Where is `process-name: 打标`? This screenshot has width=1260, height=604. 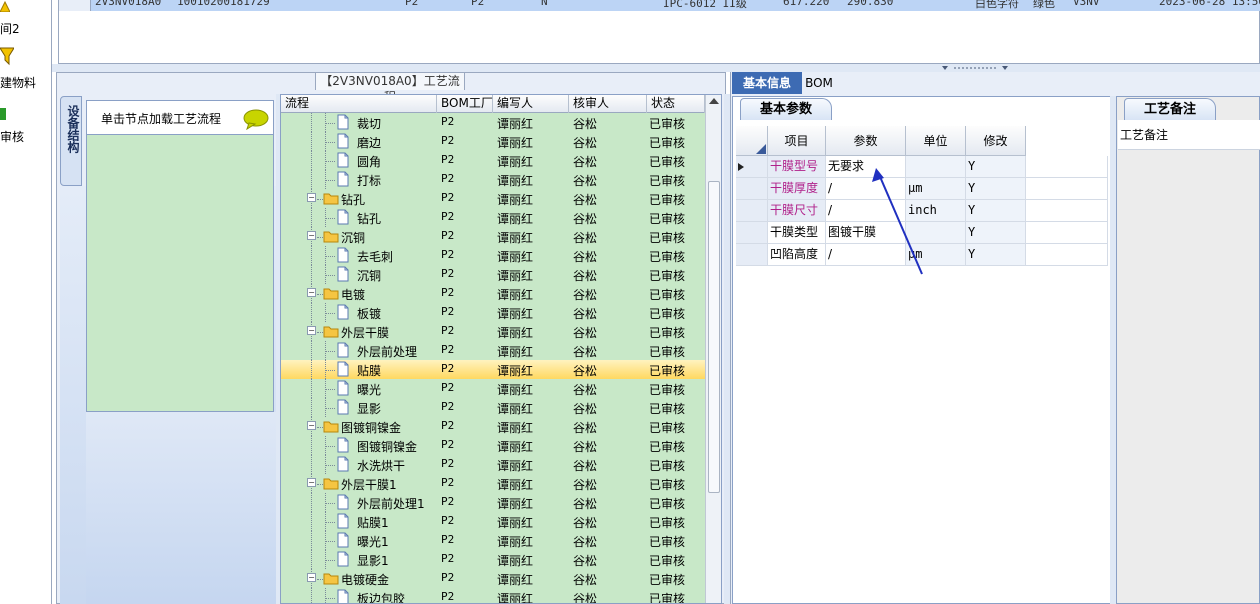
process-name: 打标 is located at coordinates (369, 181).